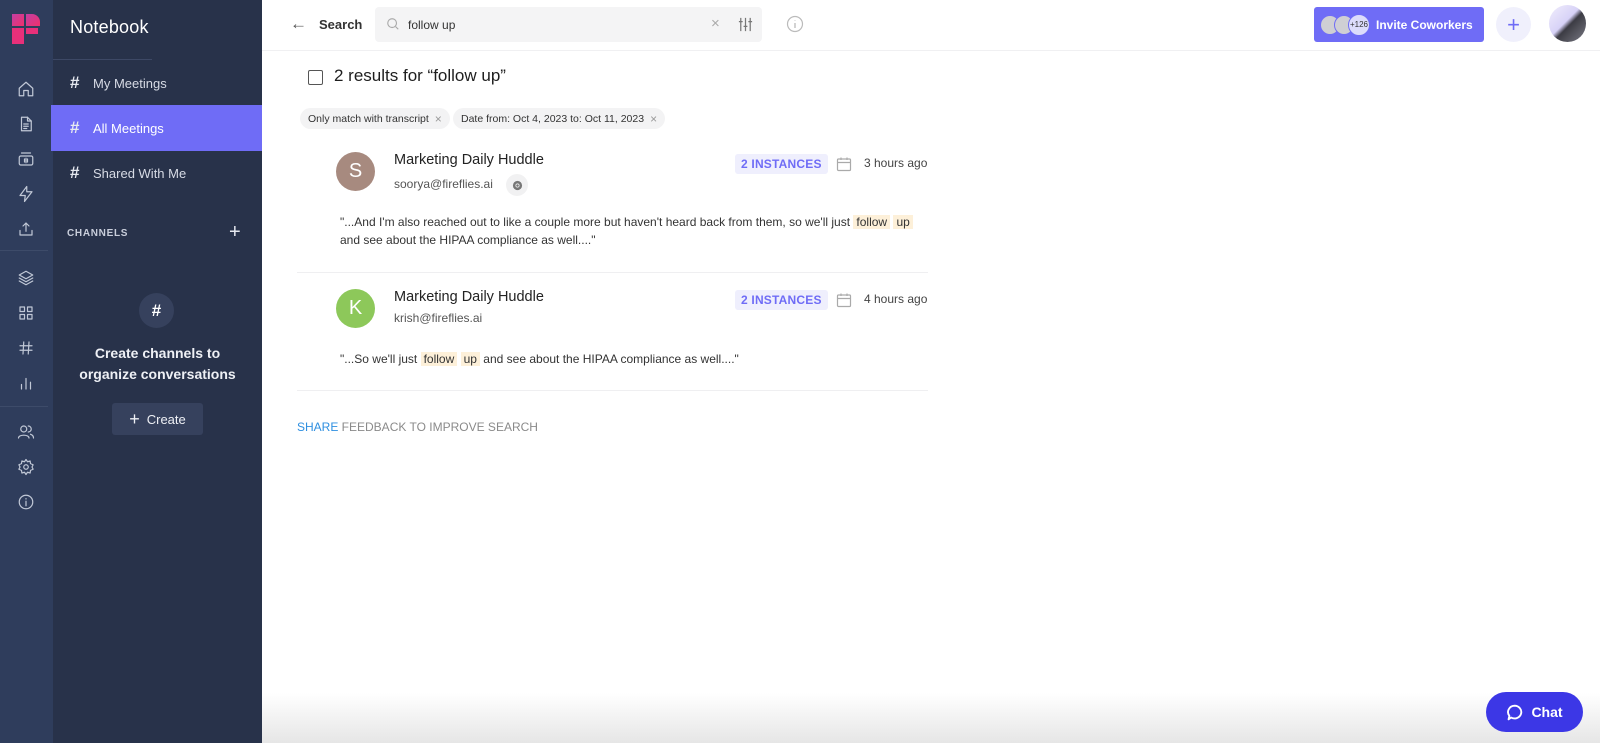 The image size is (1600, 743). What do you see at coordinates (1567, 23) in the screenshot?
I see `user-avatar` at bounding box center [1567, 23].